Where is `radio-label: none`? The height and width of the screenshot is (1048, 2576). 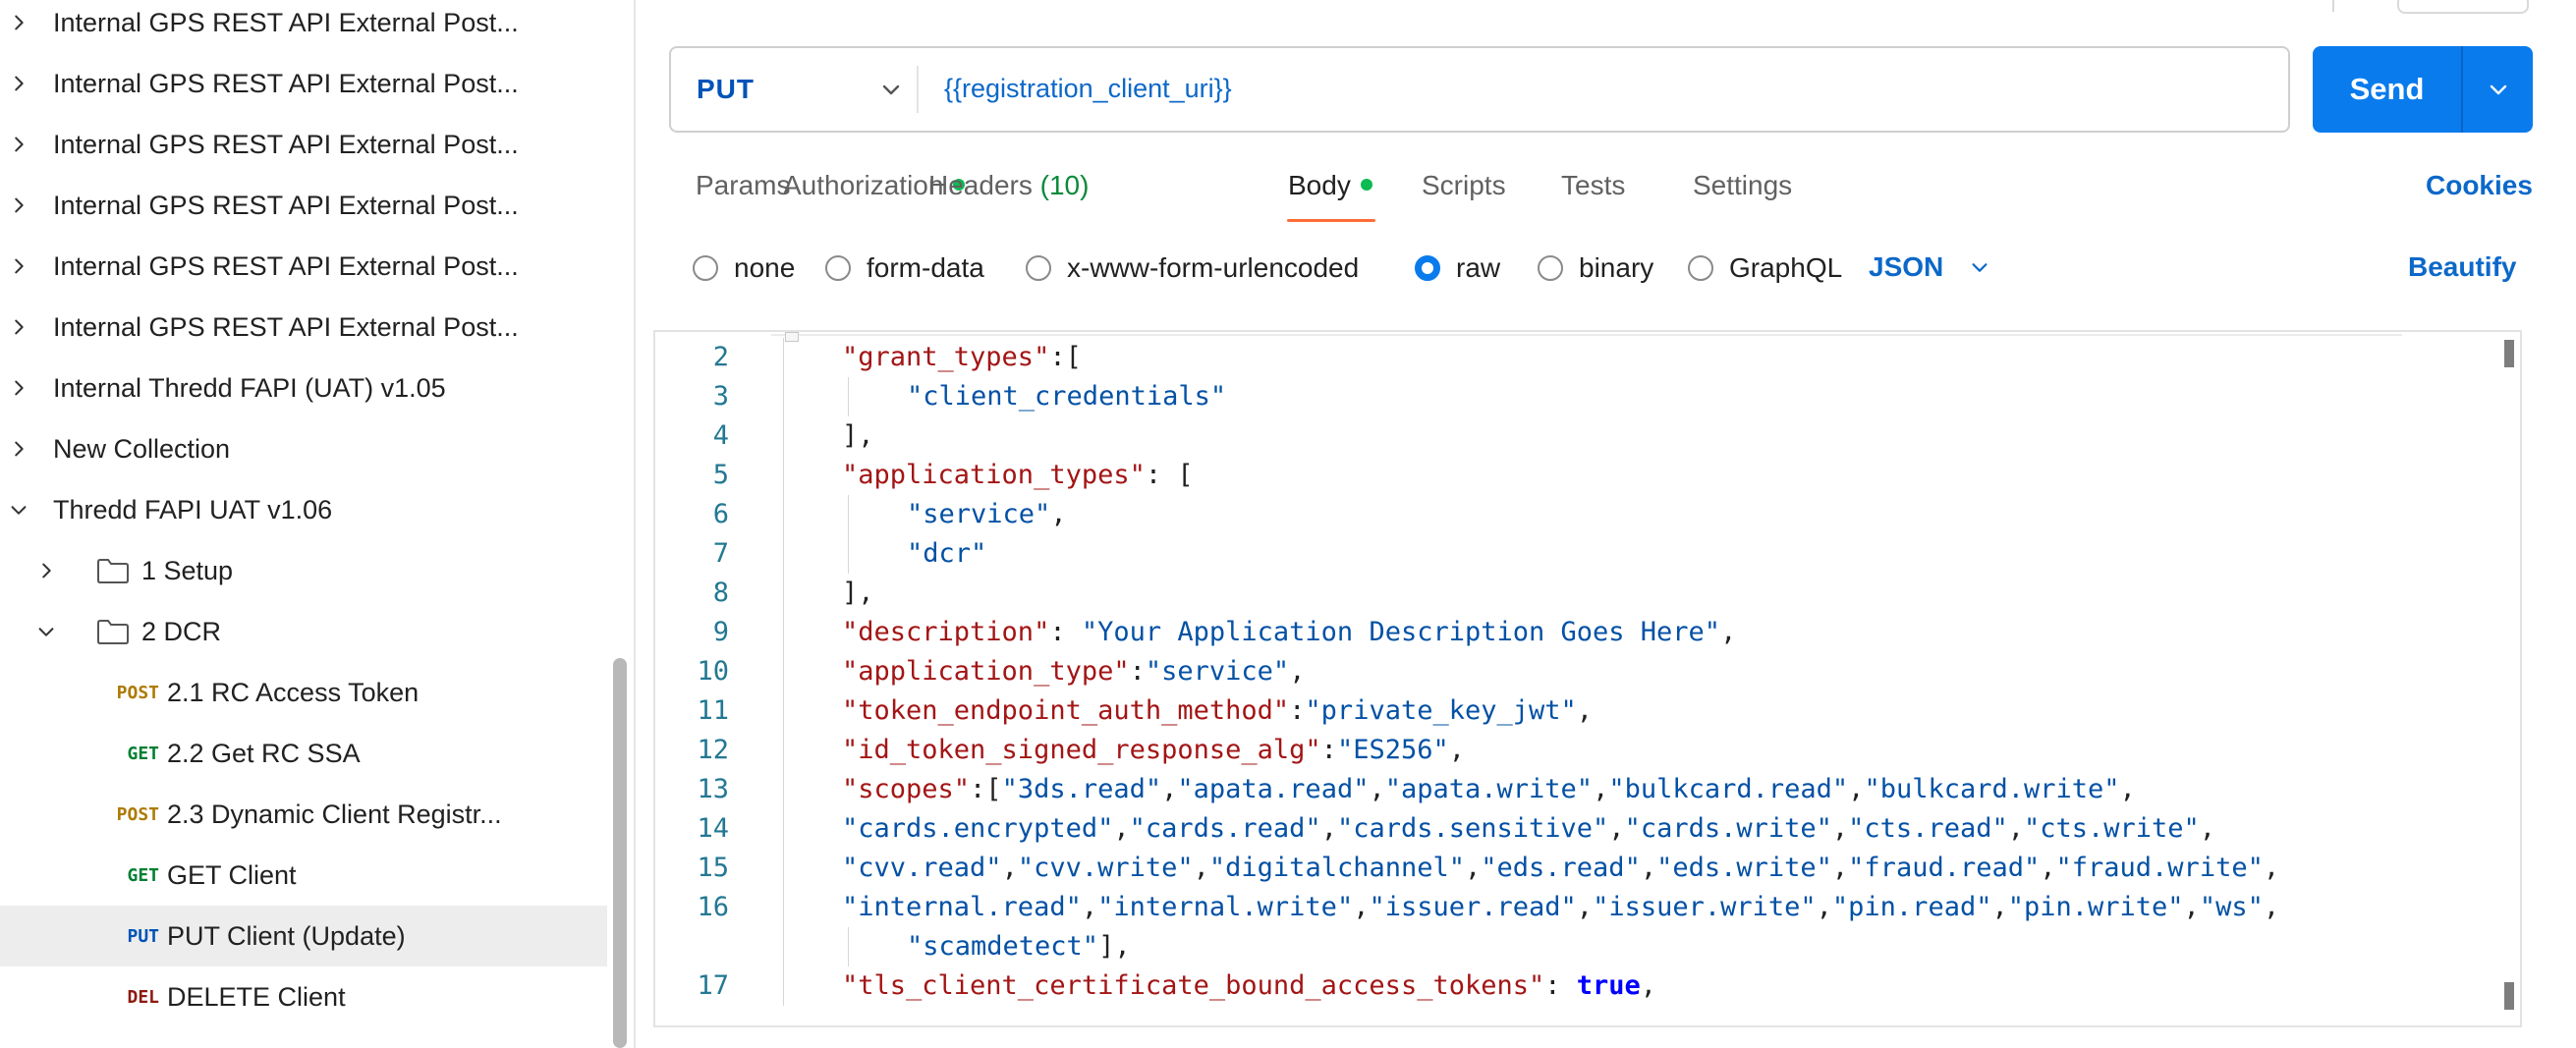 radio-label: none is located at coordinates (765, 267).